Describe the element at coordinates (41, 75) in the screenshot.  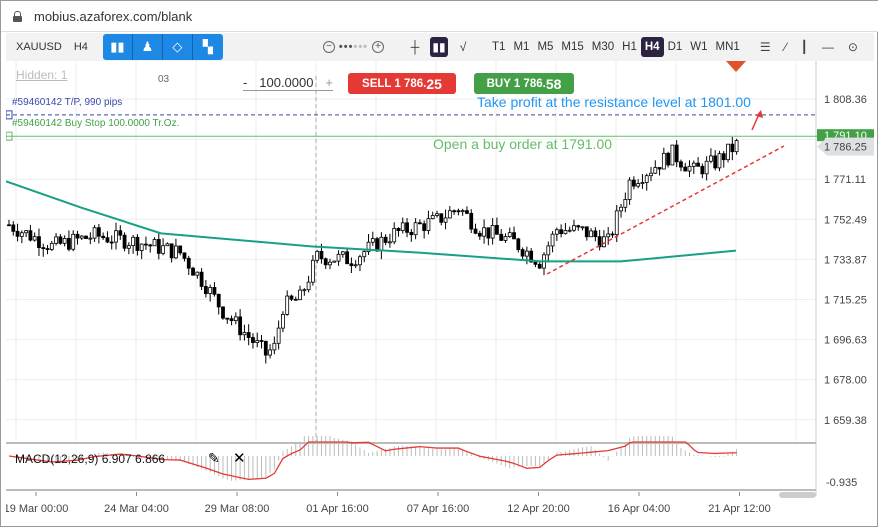
I see `hidden-label: Hidden: 1` at that location.